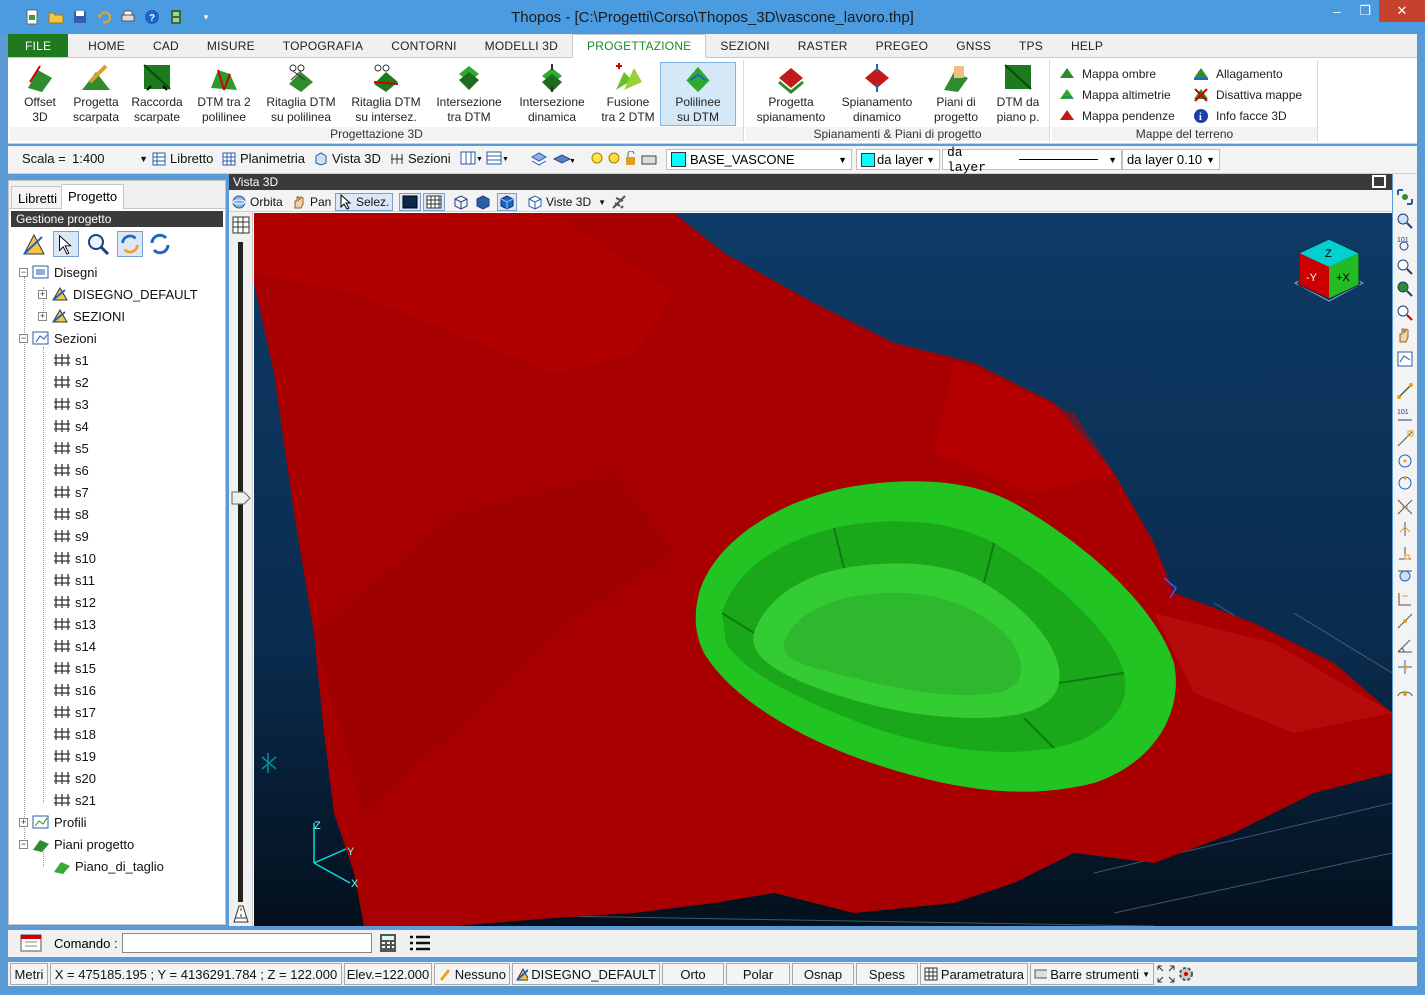 This screenshot has width=1425, height=995. Describe the element at coordinates (118, 294) in the screenshot. I see `tree-node-disegno-default: + DISEGNO_DEFAULT` at that location.